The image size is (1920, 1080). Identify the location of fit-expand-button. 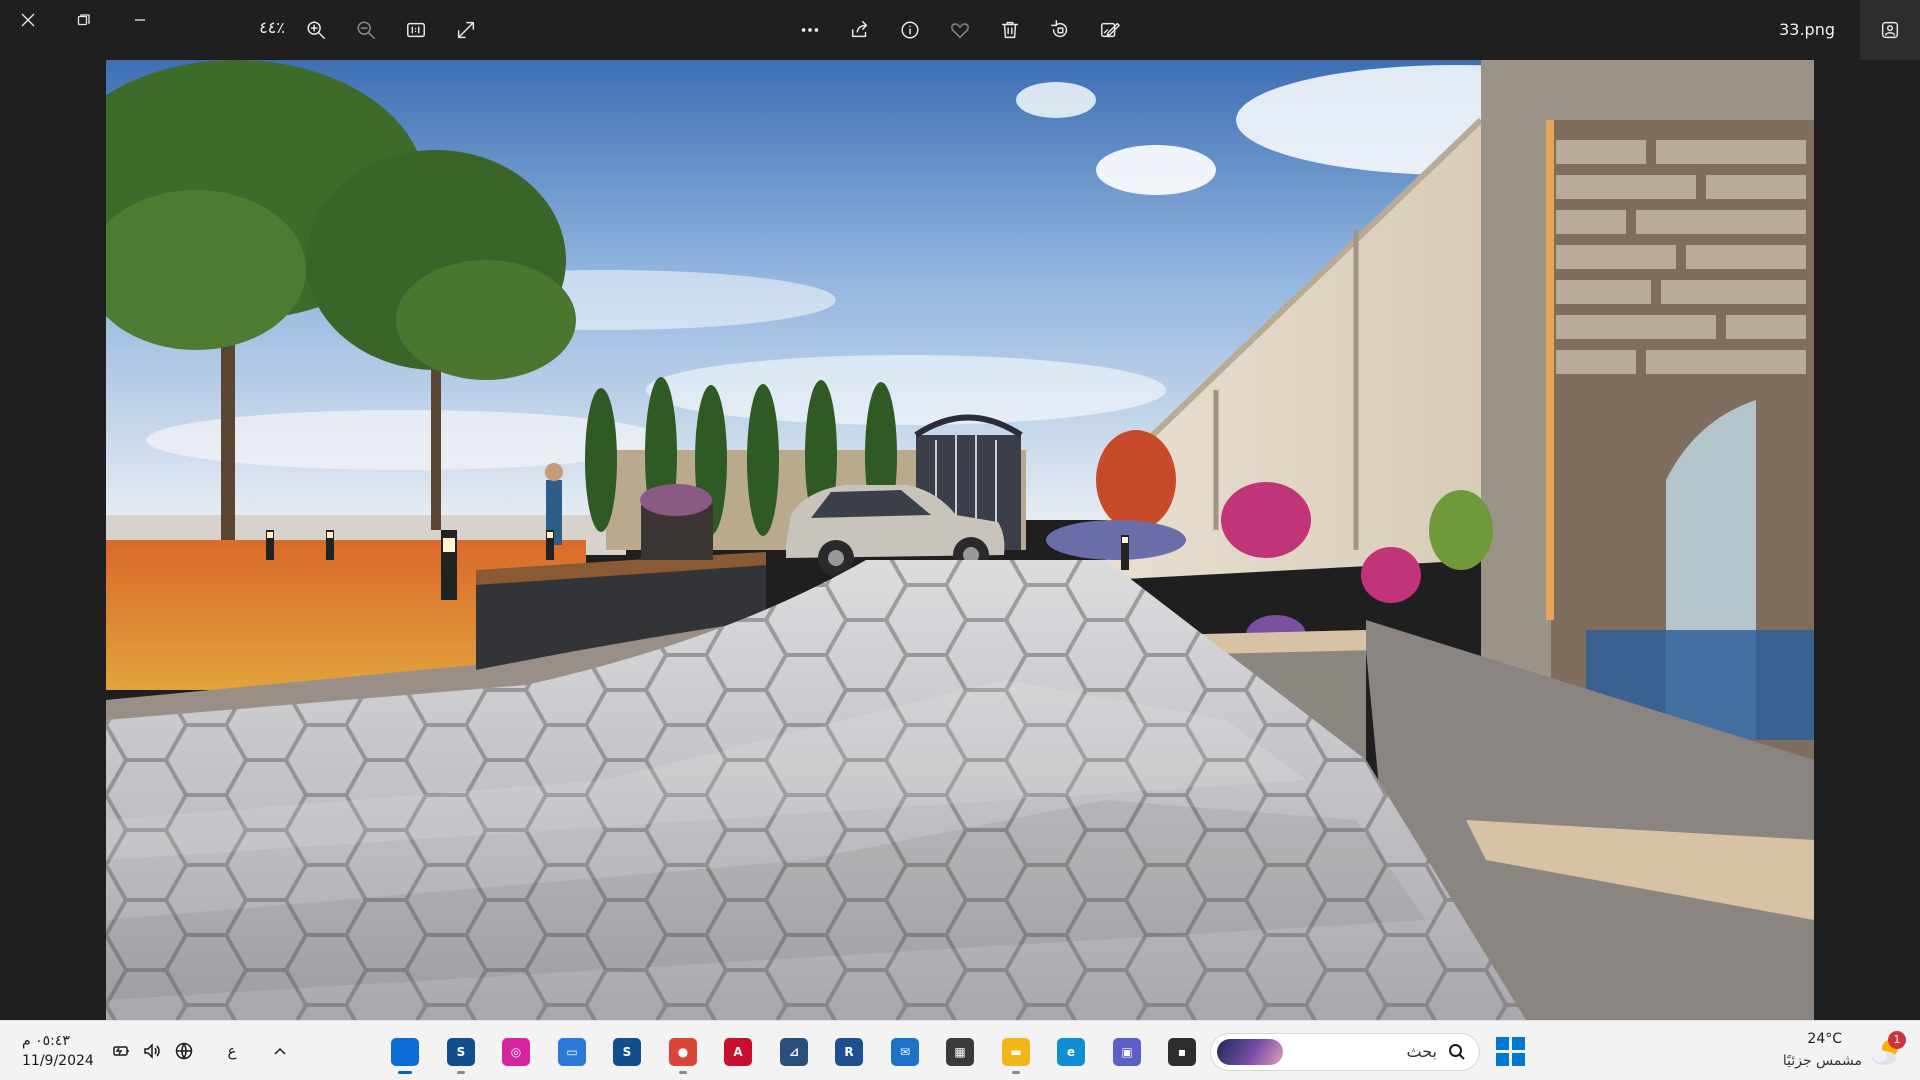
(466, 30).